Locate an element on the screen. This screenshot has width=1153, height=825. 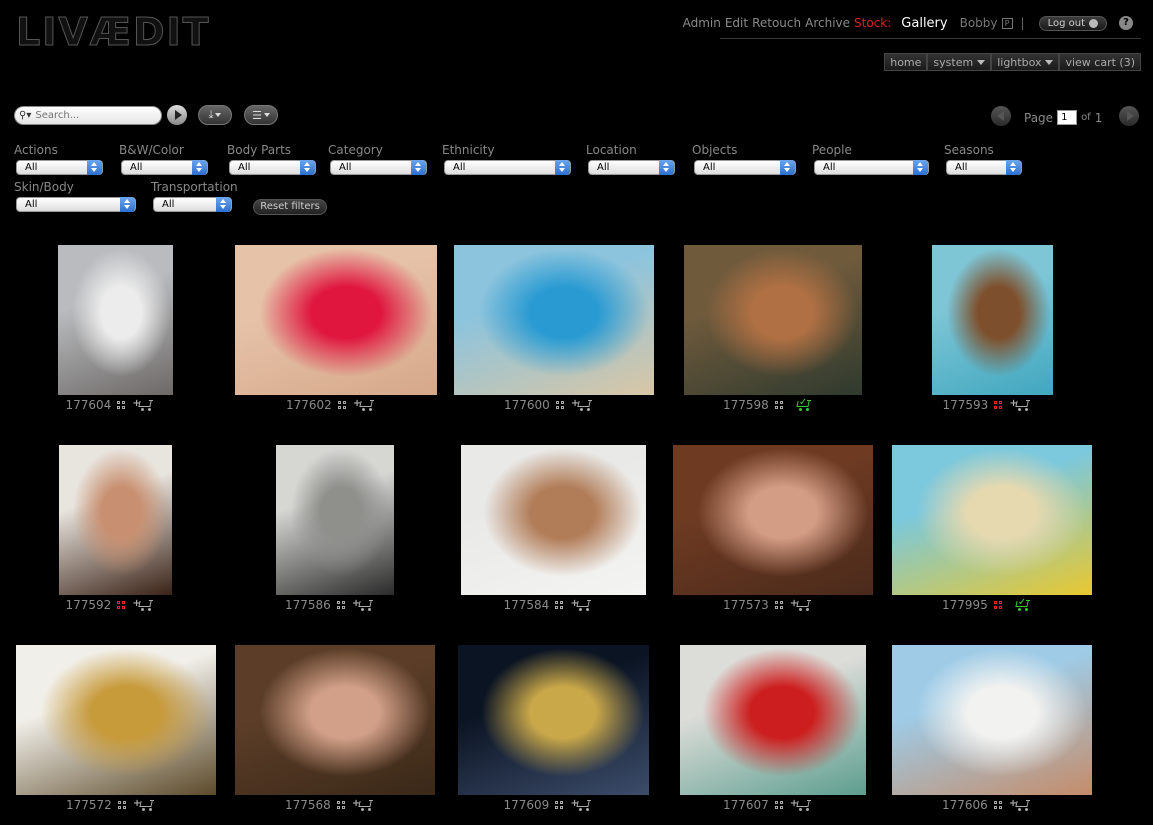
image-id: 177602 is located at coordinates (309, 405).